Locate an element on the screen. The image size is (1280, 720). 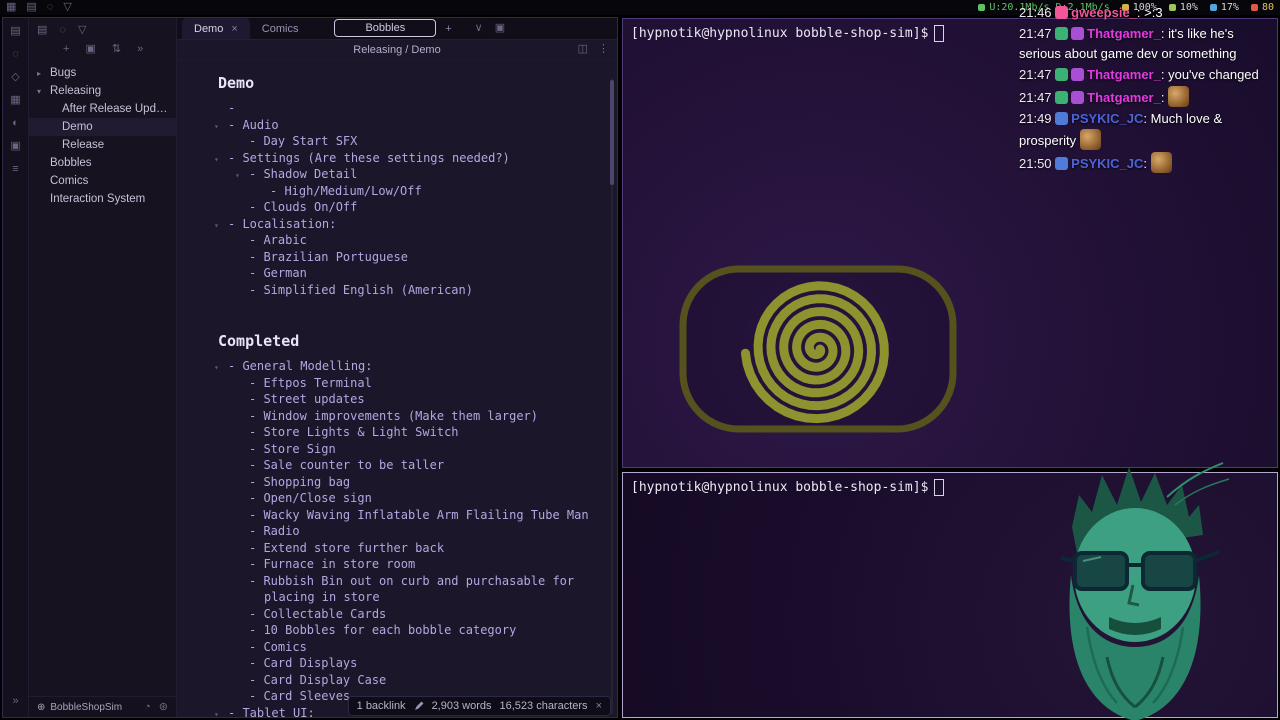
tree-item-label: Comics is located at coordinates (69, 181).